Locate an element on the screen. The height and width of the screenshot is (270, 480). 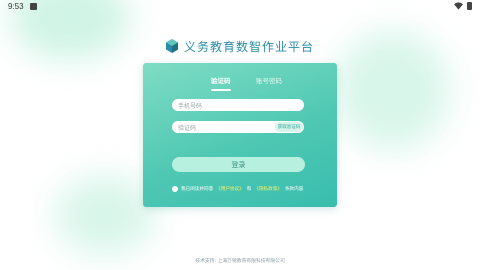
user-agreement-link: 《用户协议》 is located at coordinates (230, 189).